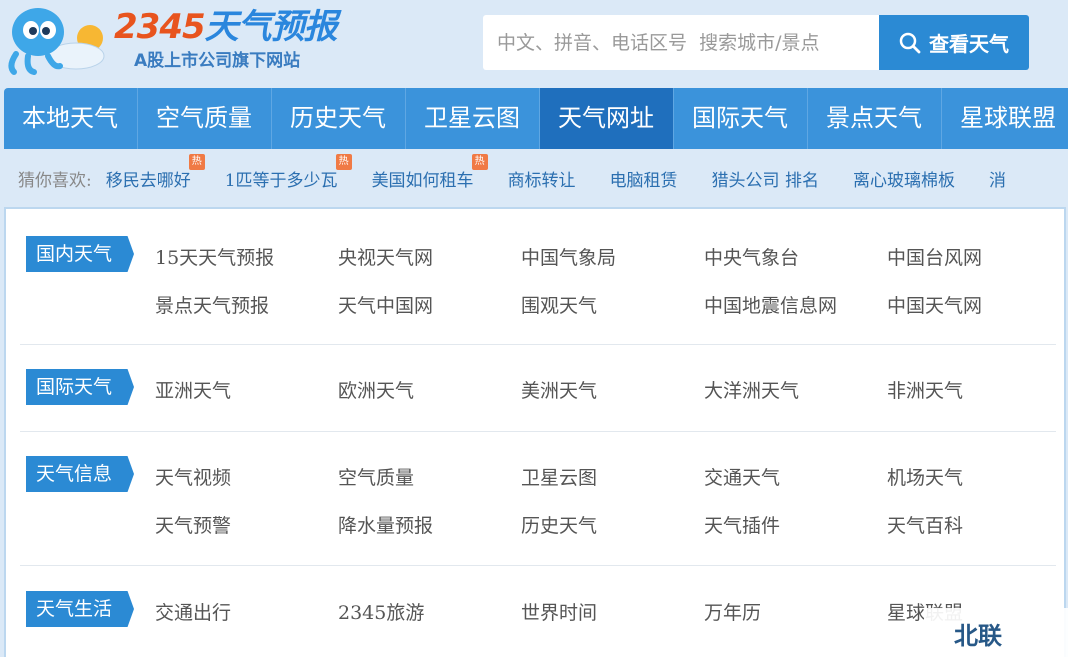 This screenshot has width=1068, height=657. What do you see at coordinates (751, 256) in the screenshot?
I see `site-link: 中央气象台` at bounding box center [751, 256].